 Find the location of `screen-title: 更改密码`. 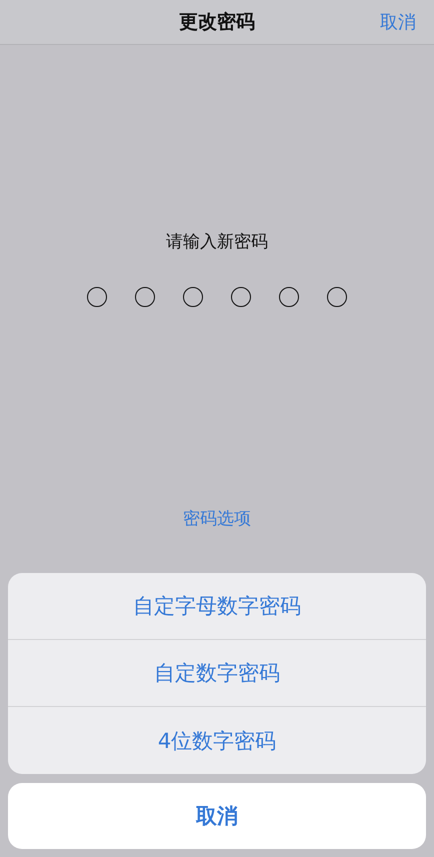

screen-title: 更改密码 is located at coordinates (217, 22).